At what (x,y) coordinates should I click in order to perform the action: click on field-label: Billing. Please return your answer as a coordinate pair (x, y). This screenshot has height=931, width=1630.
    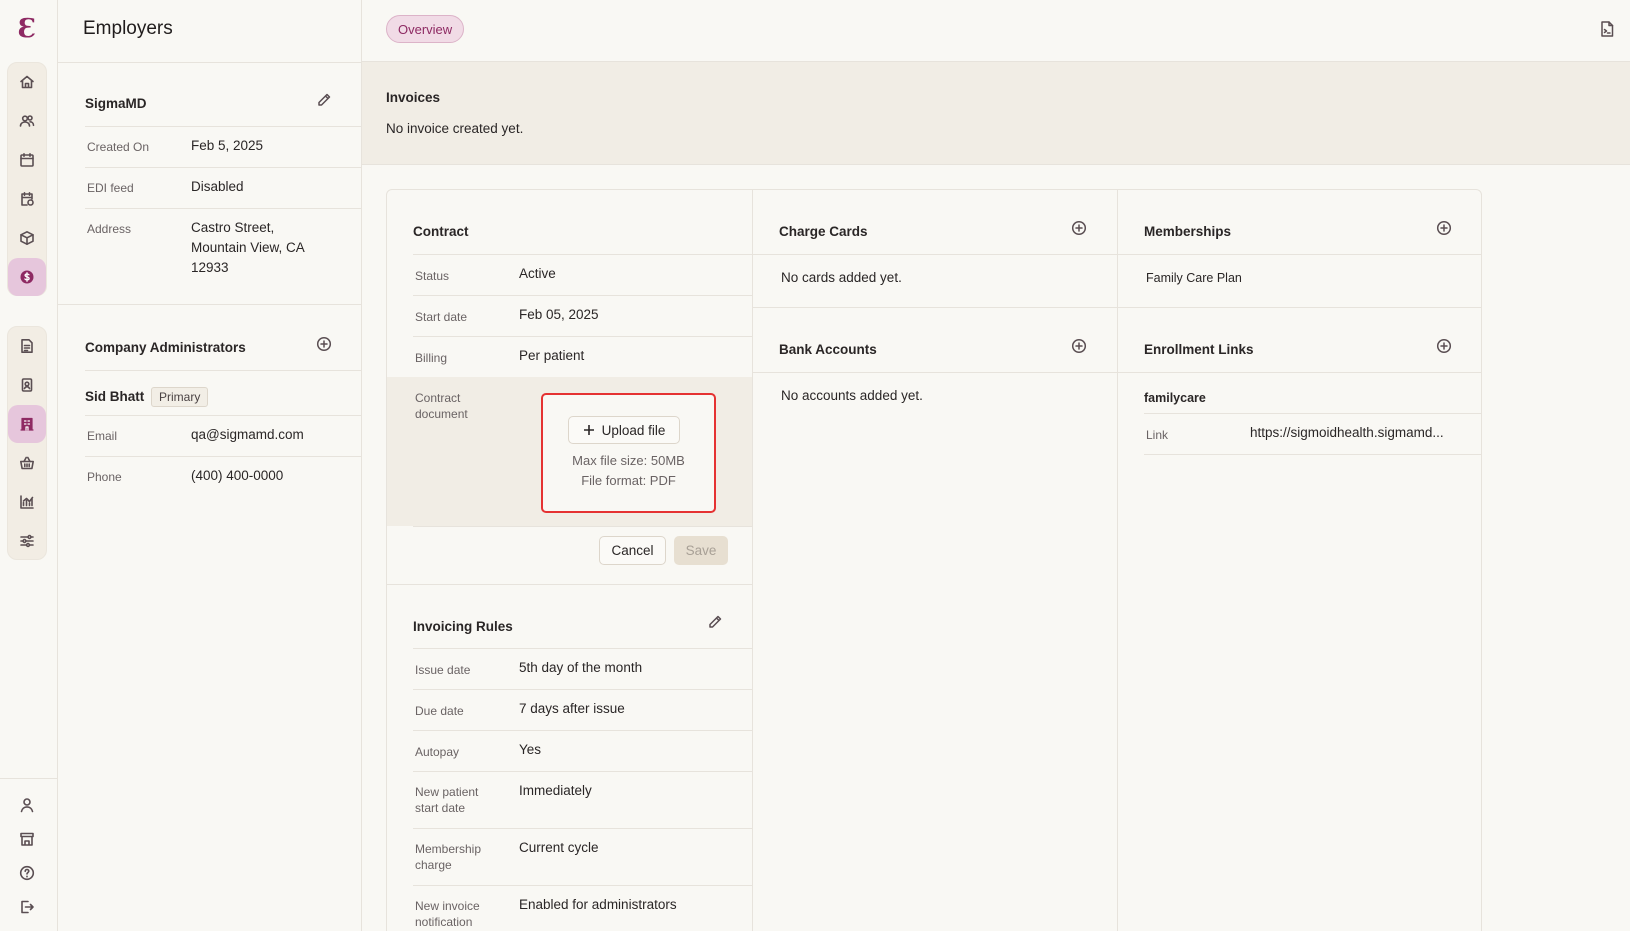
    Looking at the image, I should click on (431, 358).